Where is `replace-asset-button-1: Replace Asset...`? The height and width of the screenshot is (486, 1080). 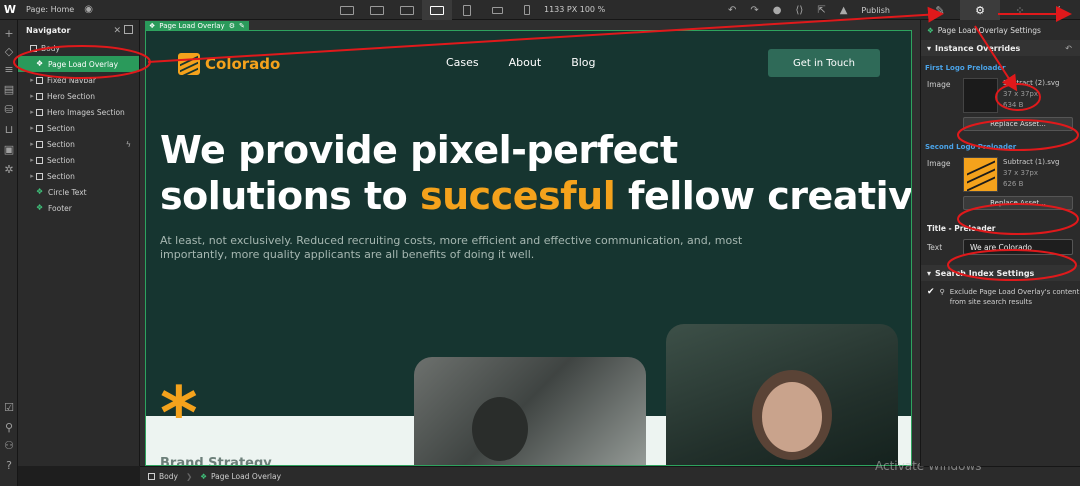 replace-asset-button-1: Replace Asset... is located at coordinates (1018, 124).